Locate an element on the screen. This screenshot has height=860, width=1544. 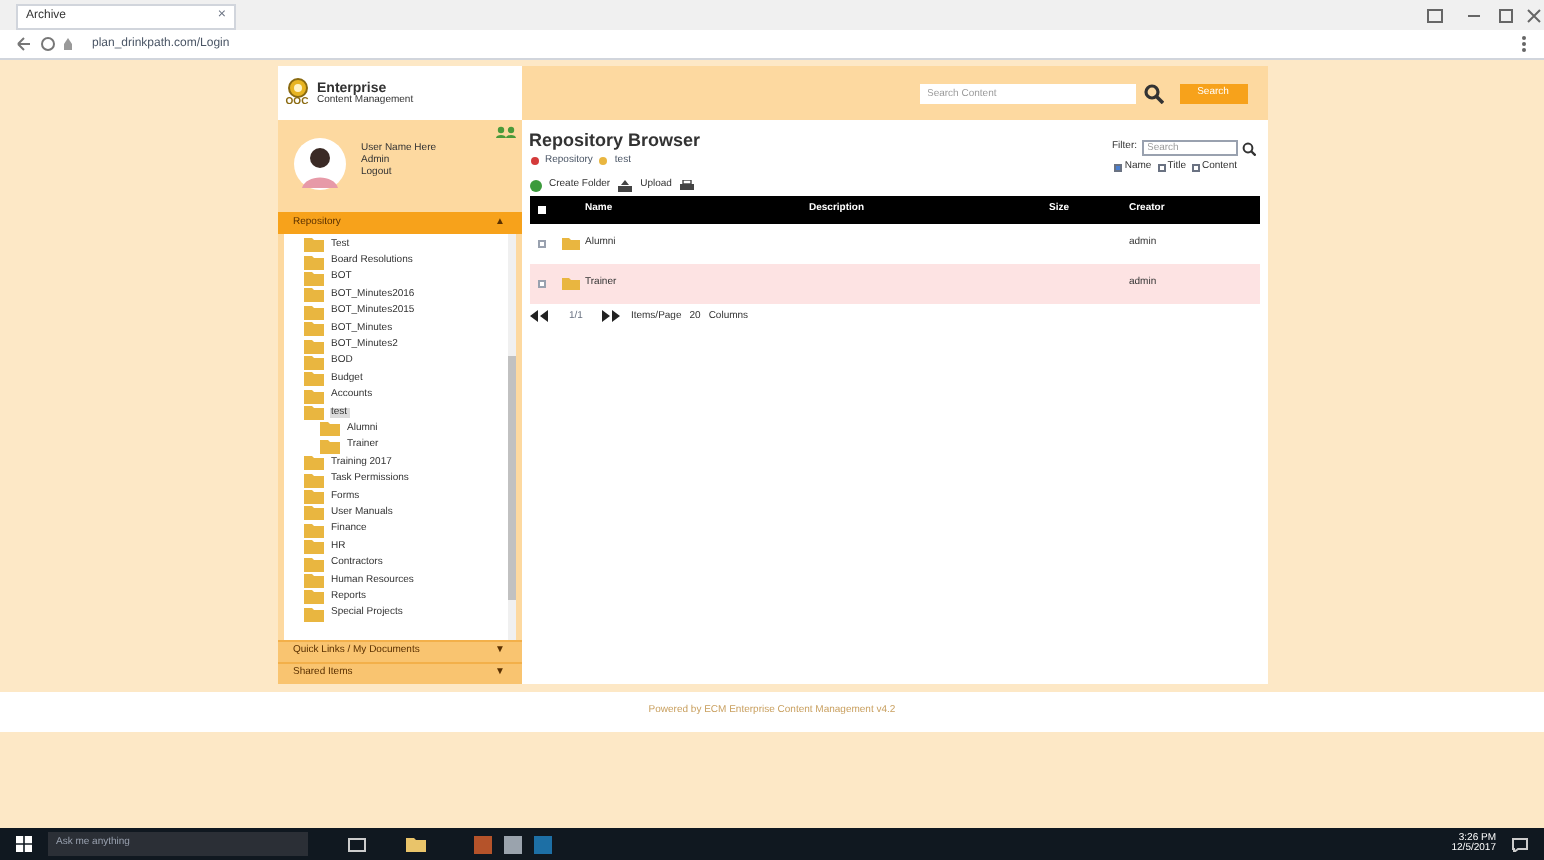
page-title: Repository Browser is located at coordinates (615, 141).